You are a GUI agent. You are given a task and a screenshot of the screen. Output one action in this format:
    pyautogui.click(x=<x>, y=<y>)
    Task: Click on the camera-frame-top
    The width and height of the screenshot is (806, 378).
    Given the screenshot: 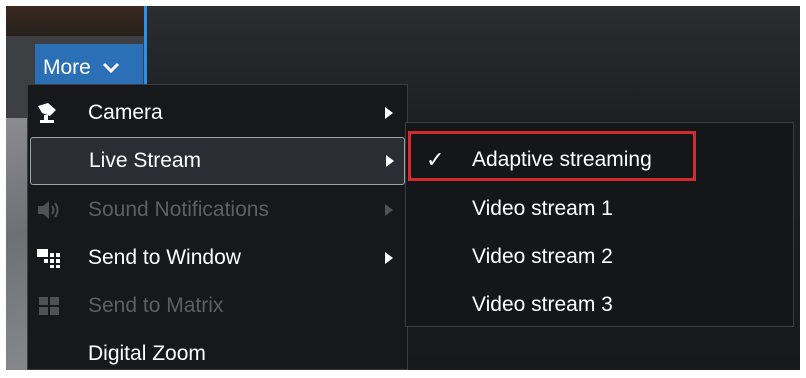 What is the action you would take?
    pyautogui.click(x=75, y=21)
    